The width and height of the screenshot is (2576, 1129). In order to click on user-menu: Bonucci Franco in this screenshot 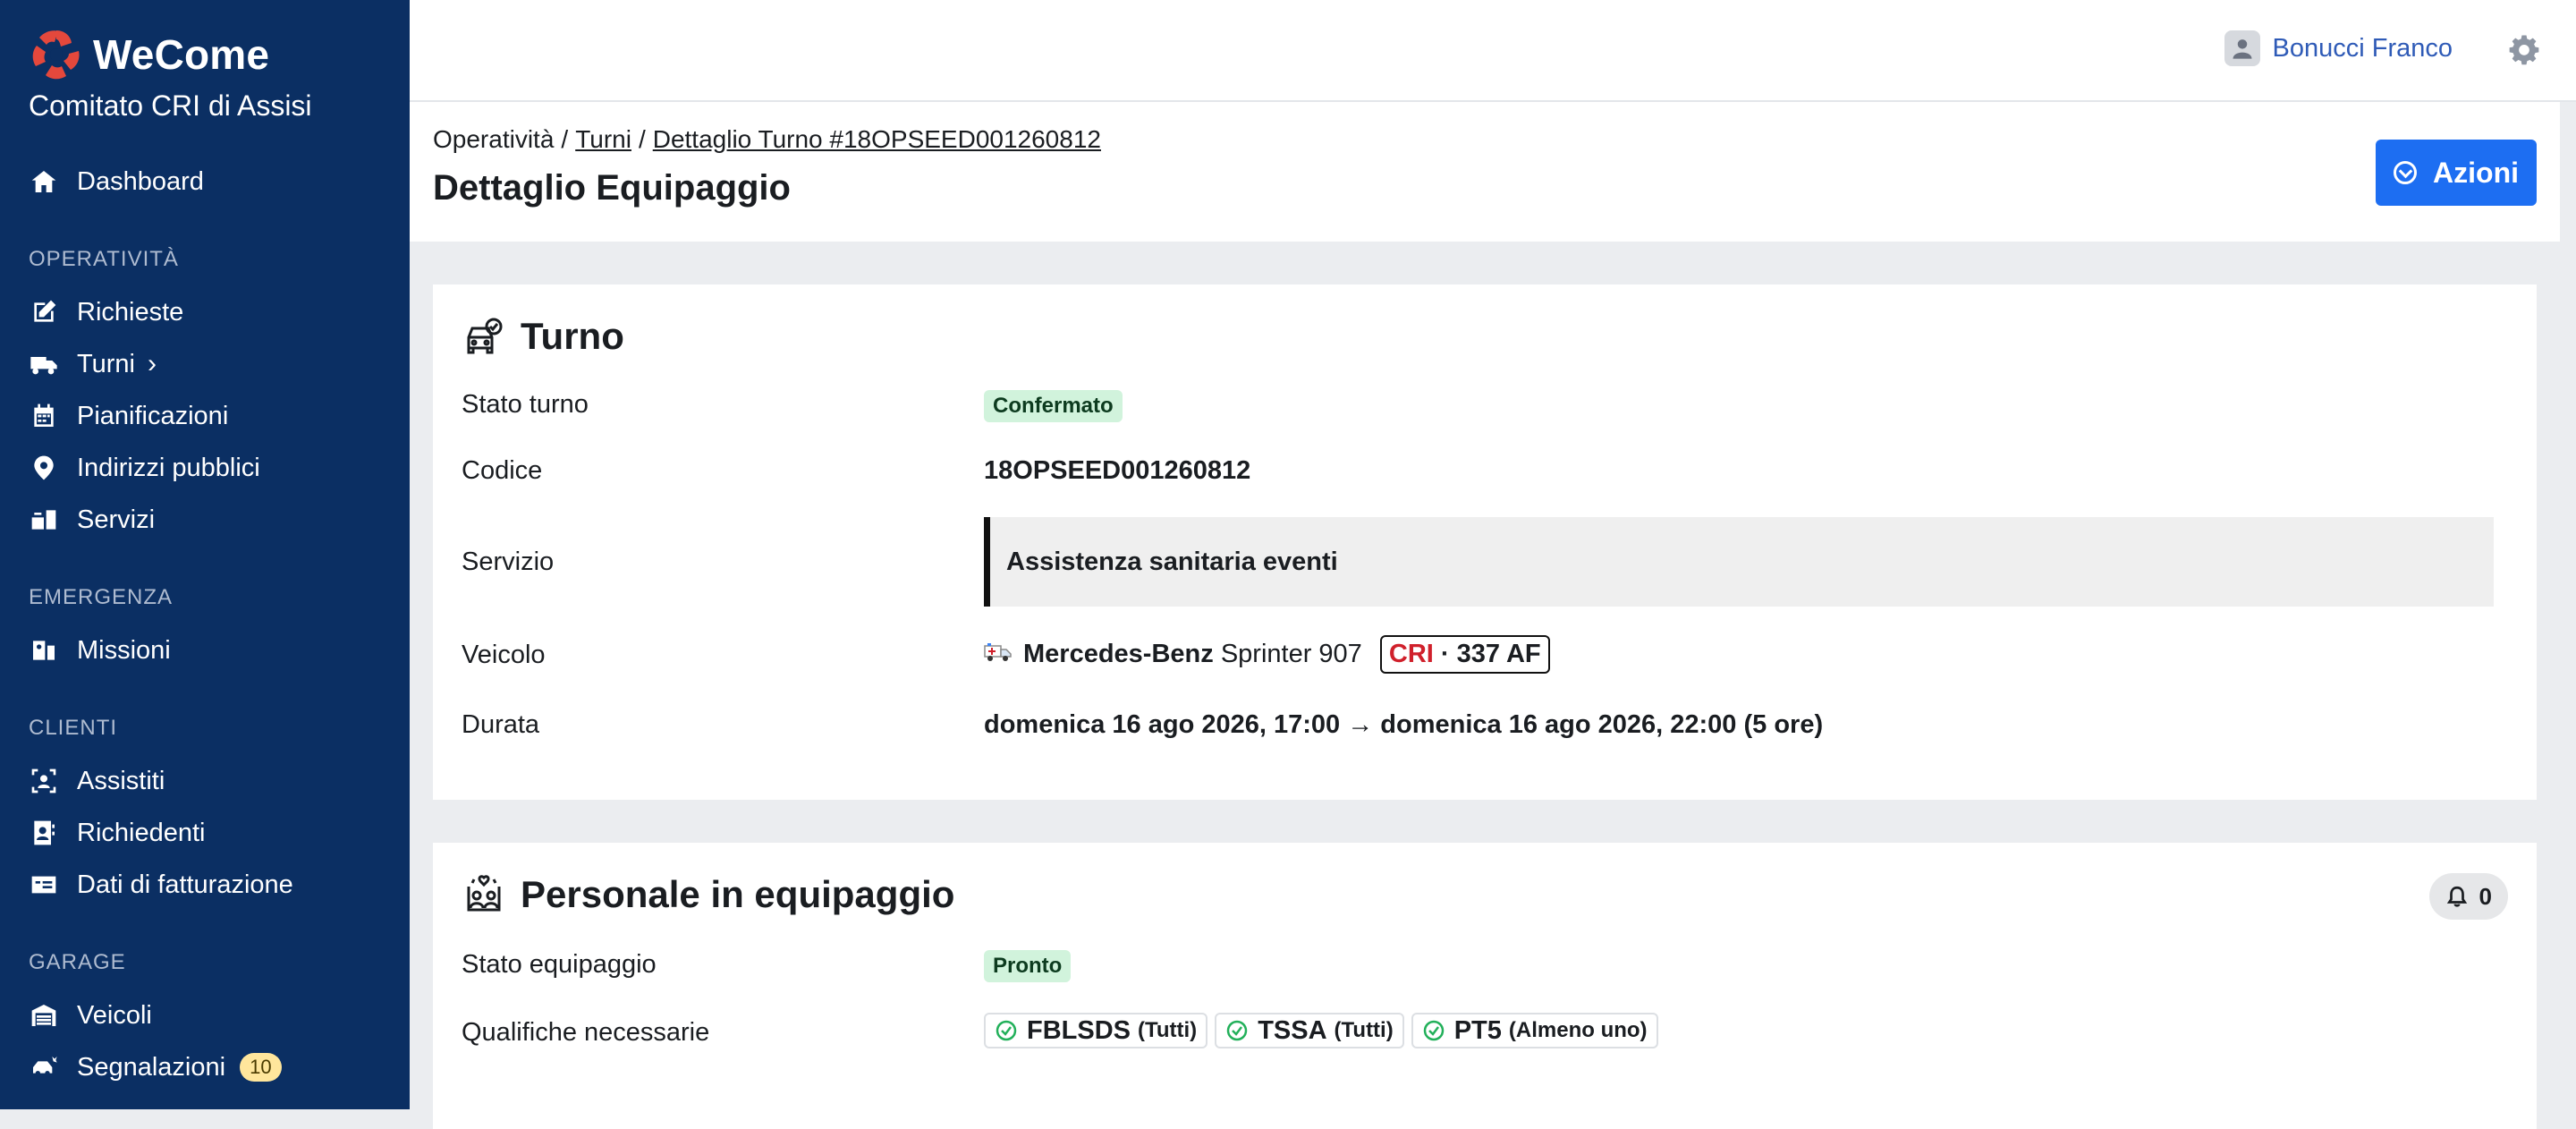, I will do `click(2338, 48)`.